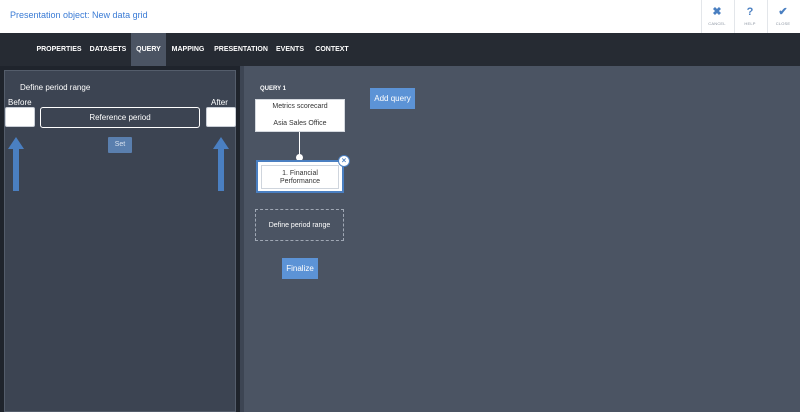 The height and width of the screenshot is (412, 800). What do you see at coordinates (299, 225) in the screenshot?
I see `define-period-range-node: Define period range` at bounding box center [299, 225].